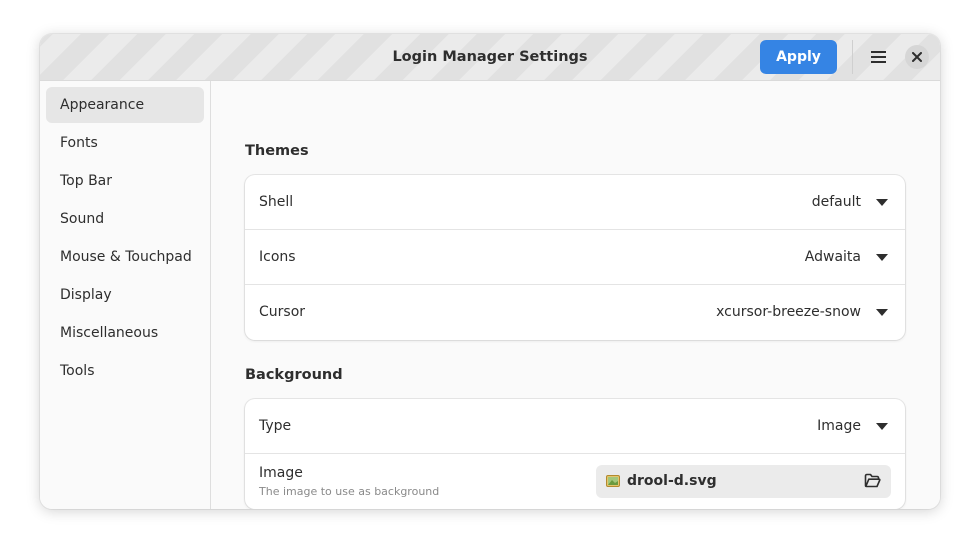 The image size is (980, 555). I want to click on icons-row: Icons Adwaita, so click(575, 257).